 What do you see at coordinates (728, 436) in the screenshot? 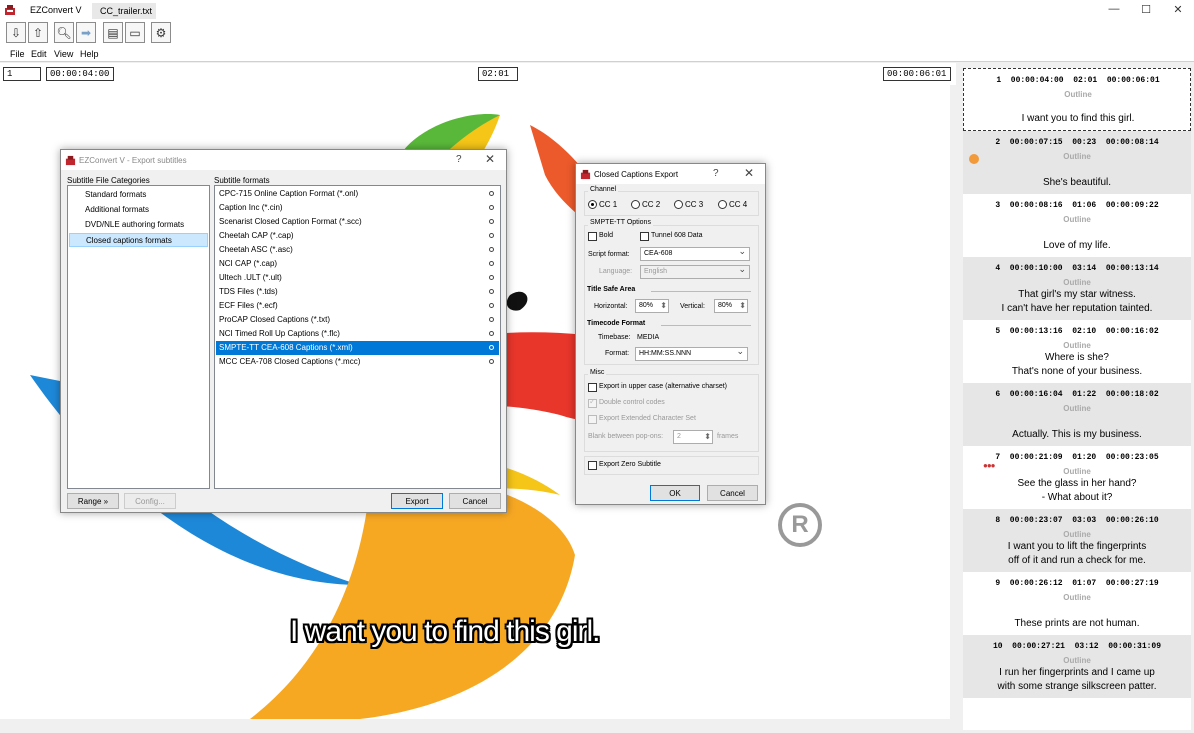
I see `frames-label: frames` at bounding box center [728, 436].